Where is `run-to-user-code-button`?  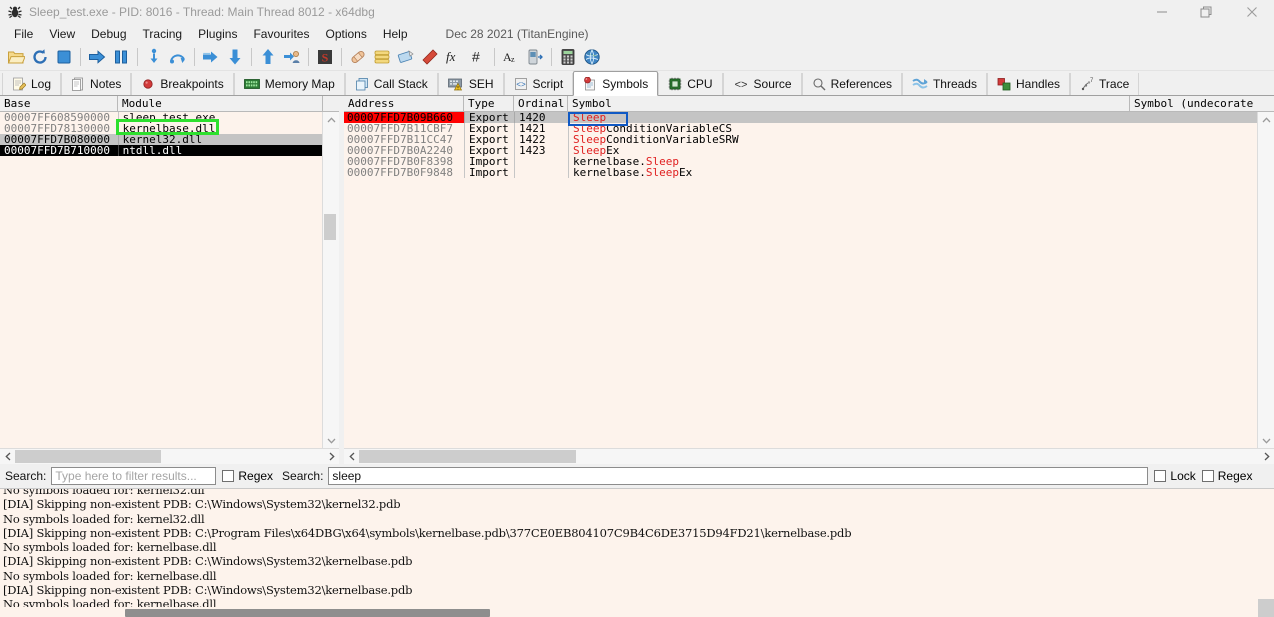 run-to-user-code-button is located at coordinates (235, 57).